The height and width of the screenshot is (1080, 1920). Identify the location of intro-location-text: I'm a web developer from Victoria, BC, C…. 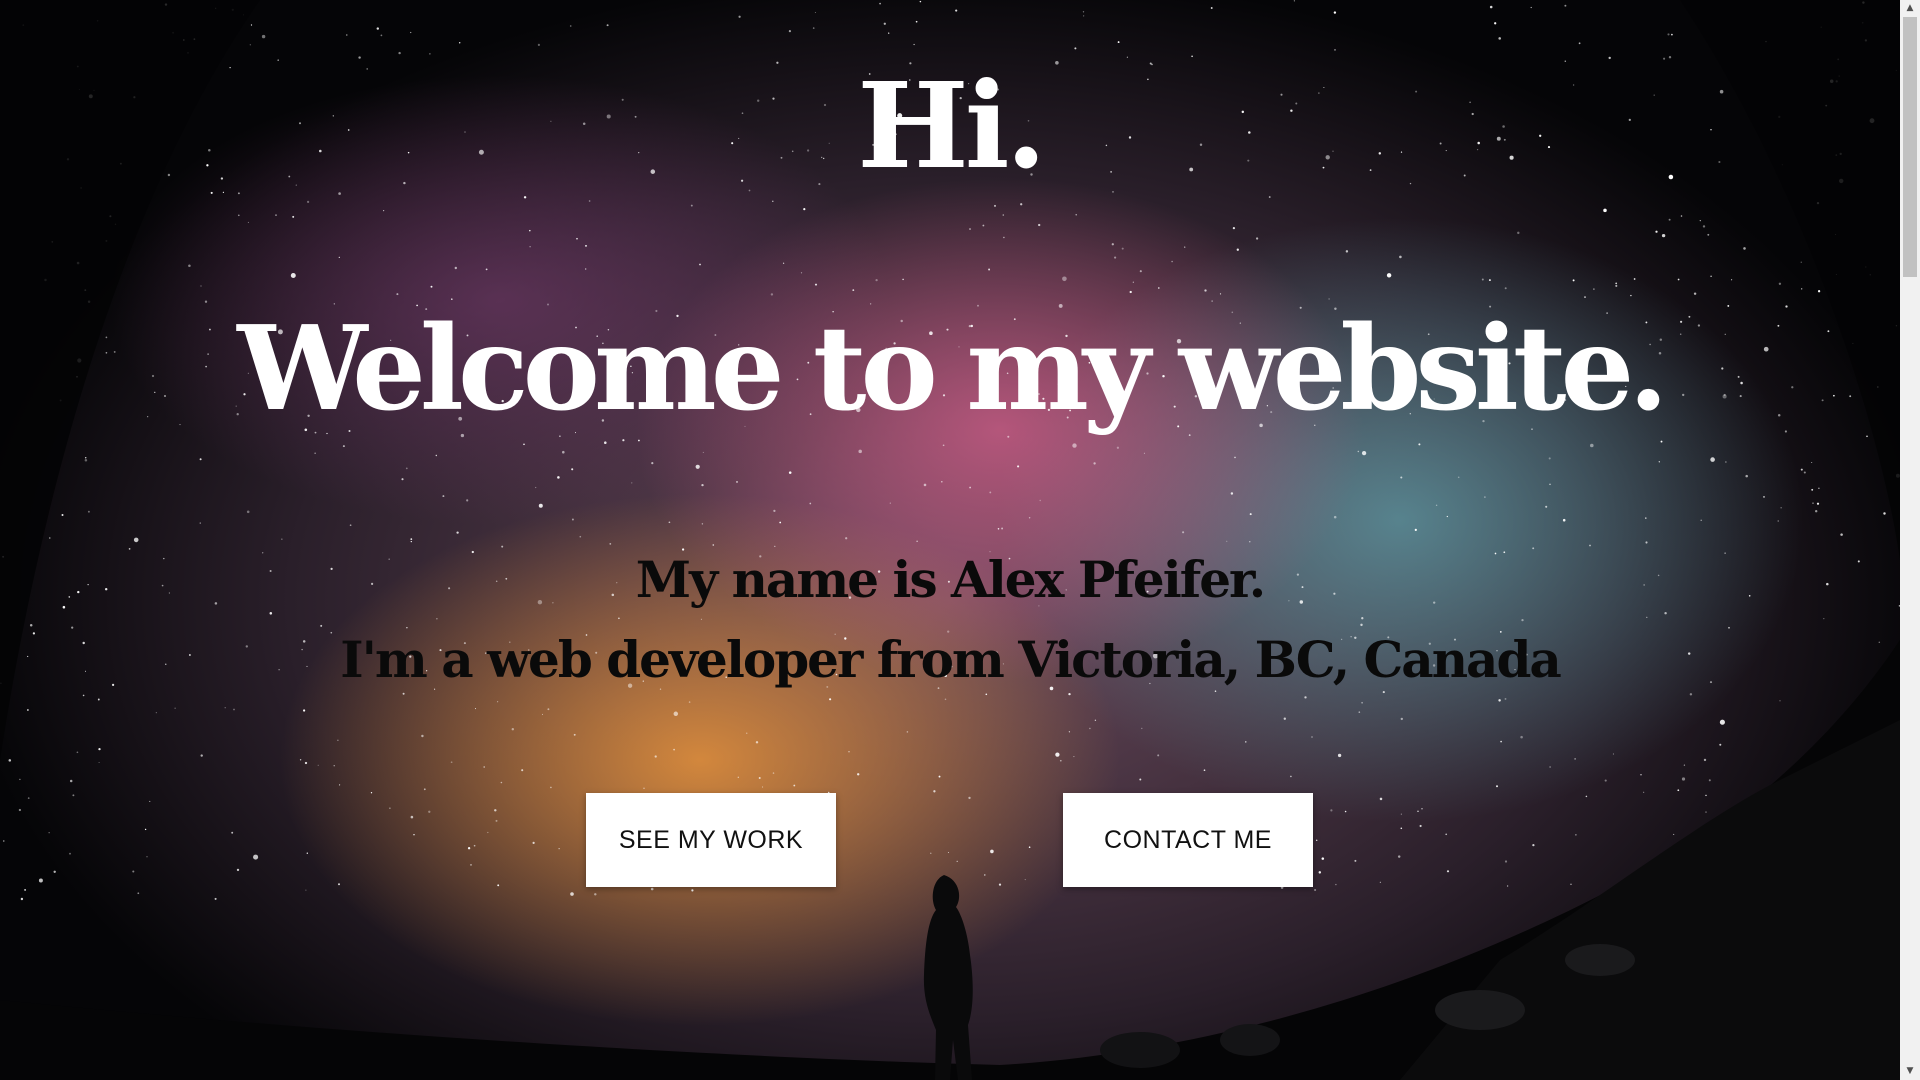
(951, 659).